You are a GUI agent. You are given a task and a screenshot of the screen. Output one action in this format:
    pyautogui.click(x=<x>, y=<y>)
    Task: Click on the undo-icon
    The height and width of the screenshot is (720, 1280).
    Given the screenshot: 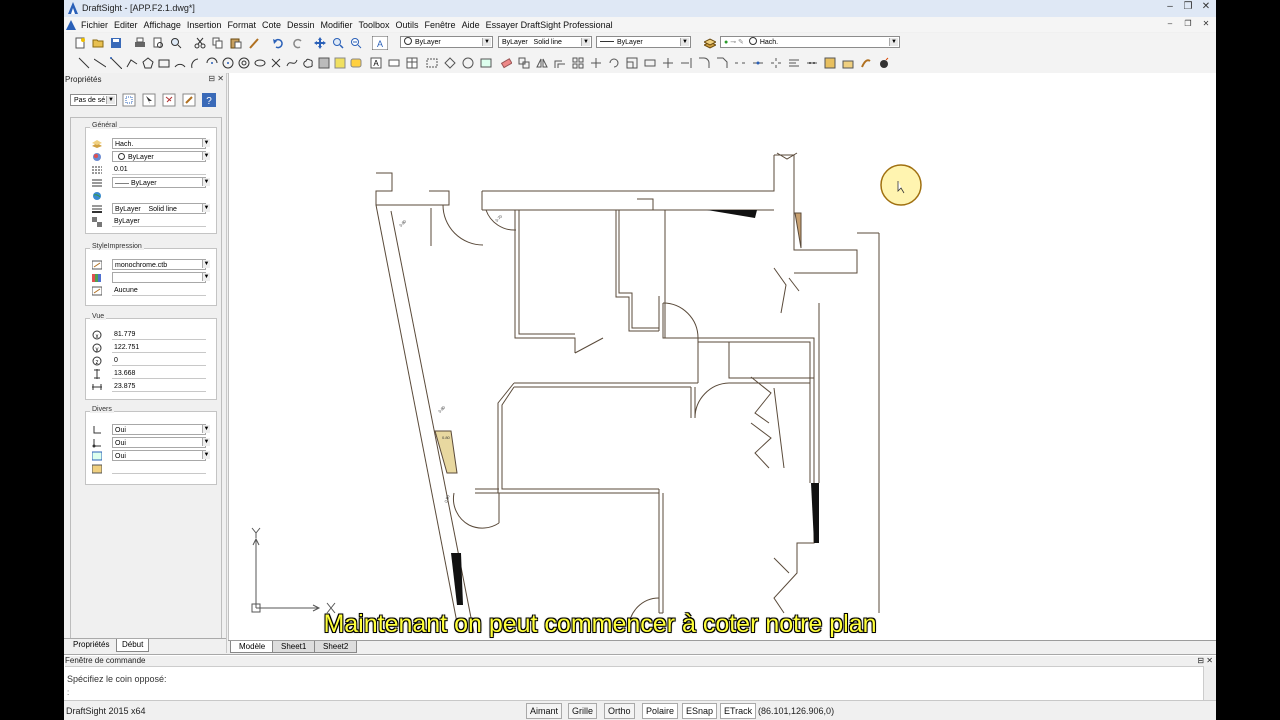 What is the action you would take?
    pyautogui.click(x=278, y=43)
    